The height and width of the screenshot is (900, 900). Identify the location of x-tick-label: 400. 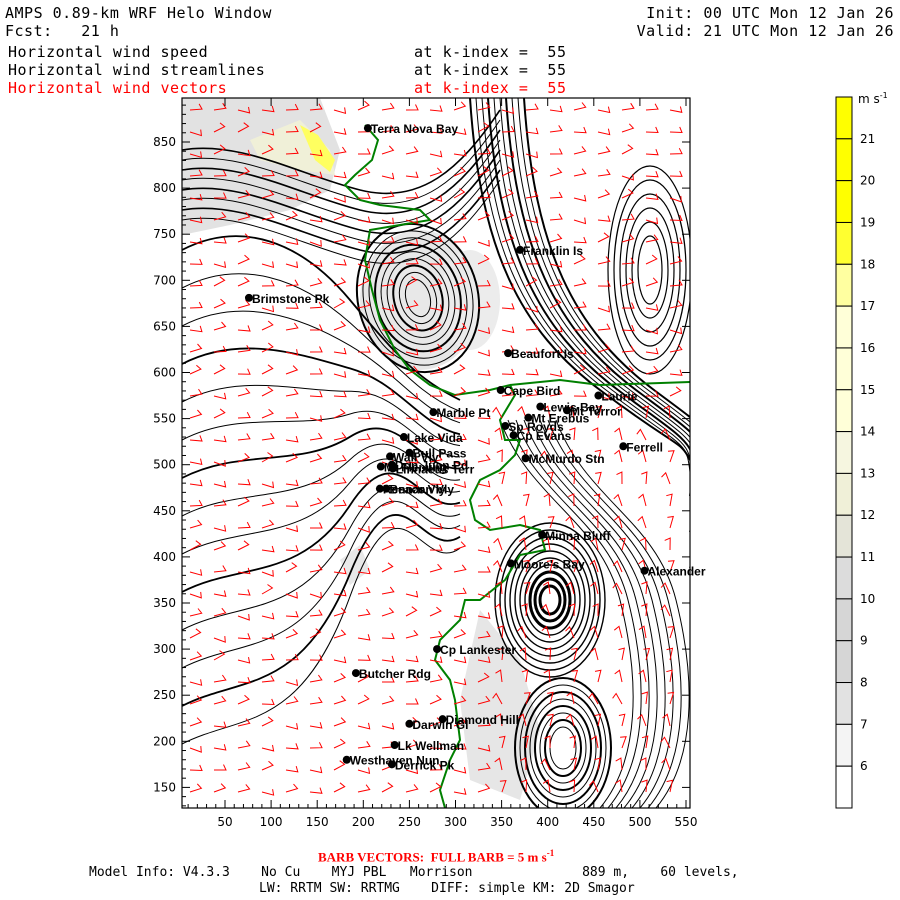
(547, 822).